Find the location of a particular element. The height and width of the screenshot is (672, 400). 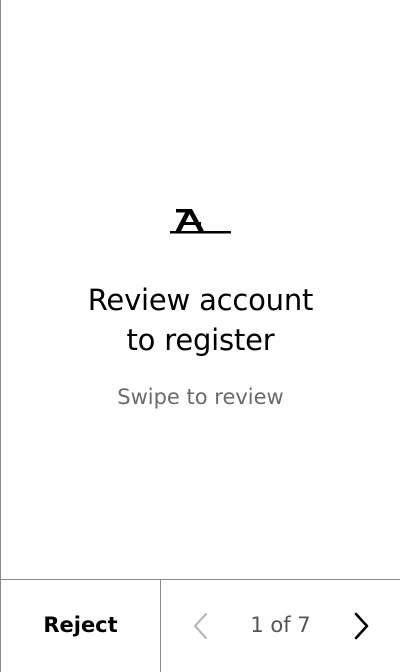

action-footer: Reject 1 of 7 is located at coordinates (200, 625).